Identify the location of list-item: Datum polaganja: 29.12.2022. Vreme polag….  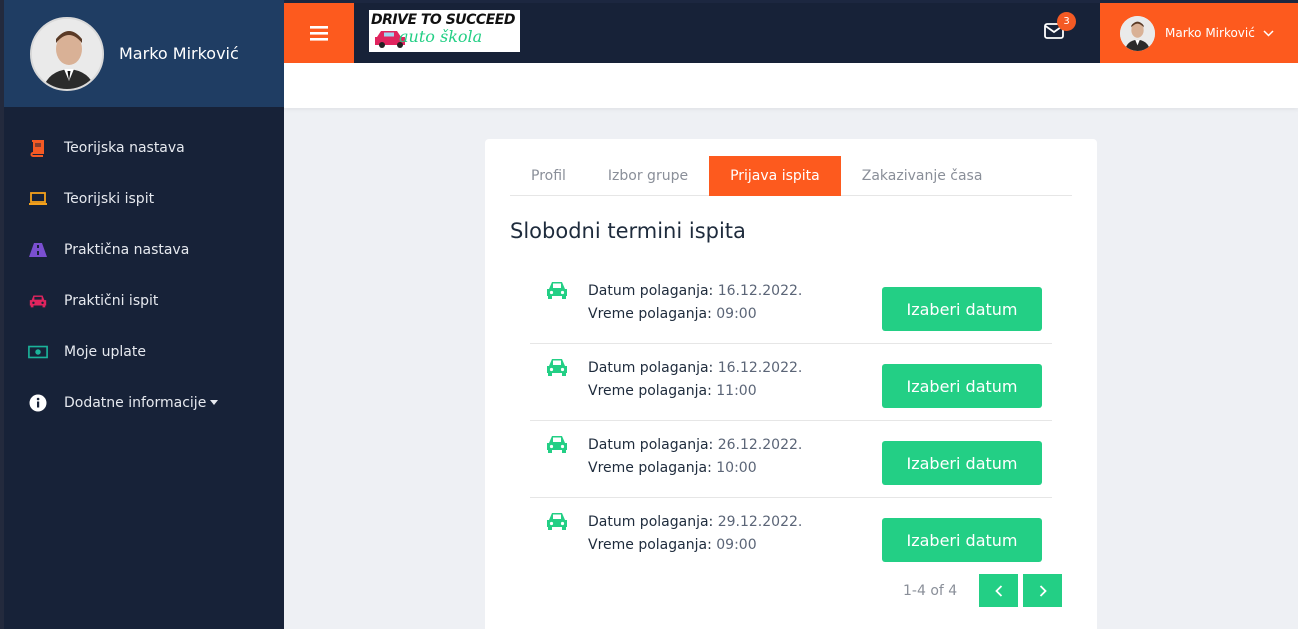
(791, 536).